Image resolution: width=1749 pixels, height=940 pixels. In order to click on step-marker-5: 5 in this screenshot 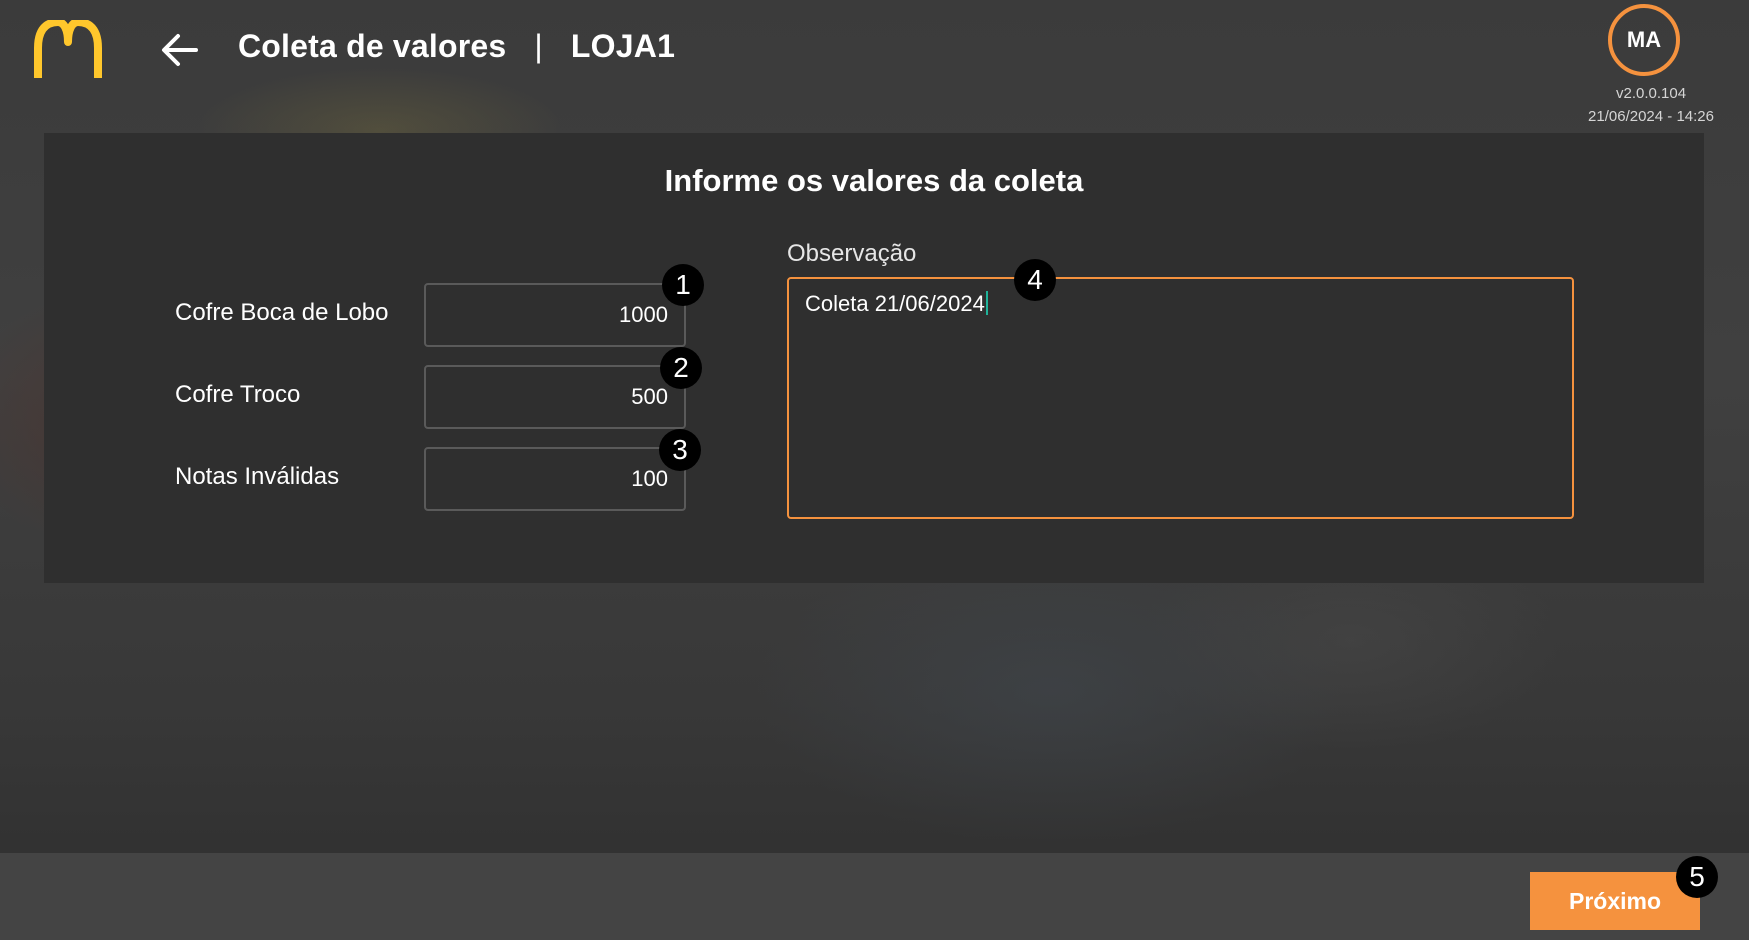, I will do `click(1697, 877)`.